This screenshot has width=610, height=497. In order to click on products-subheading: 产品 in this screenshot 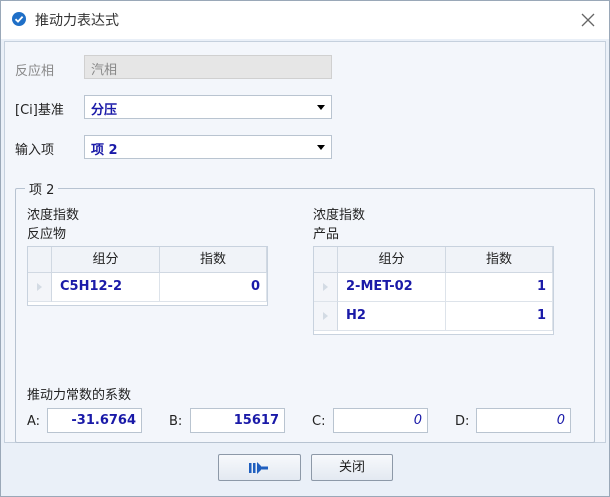, I will do `click(326, 234)`.